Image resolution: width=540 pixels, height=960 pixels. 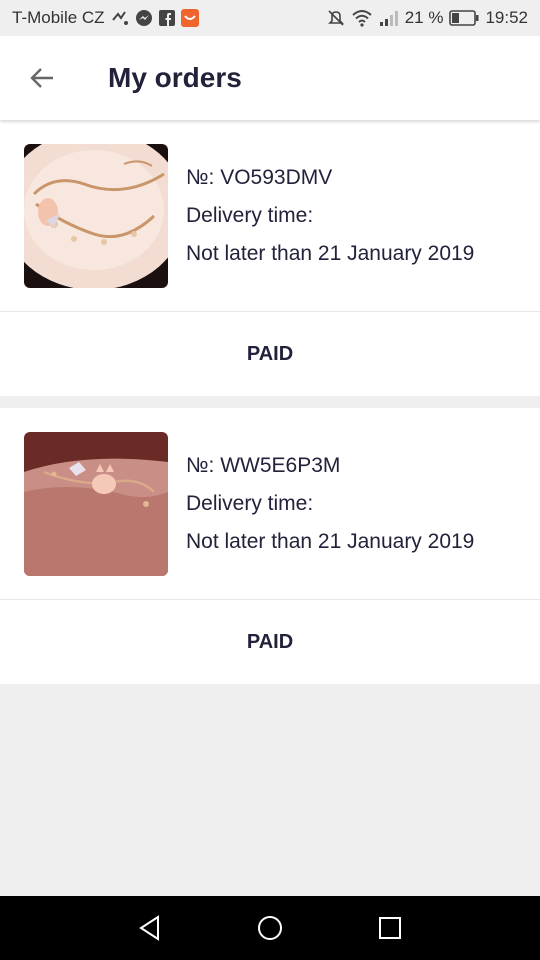 What do you see at coordinates (189, 18) in the screenshot?
I see `aliexpress-icon` at bounding box center [189, 18].